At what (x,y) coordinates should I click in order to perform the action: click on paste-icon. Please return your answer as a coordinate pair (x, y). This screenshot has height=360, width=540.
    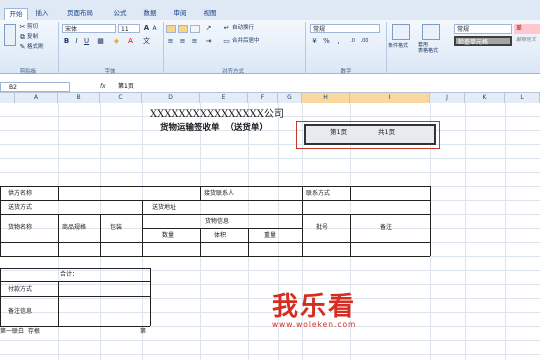
    Looking at the image, I should click on (10, 35).